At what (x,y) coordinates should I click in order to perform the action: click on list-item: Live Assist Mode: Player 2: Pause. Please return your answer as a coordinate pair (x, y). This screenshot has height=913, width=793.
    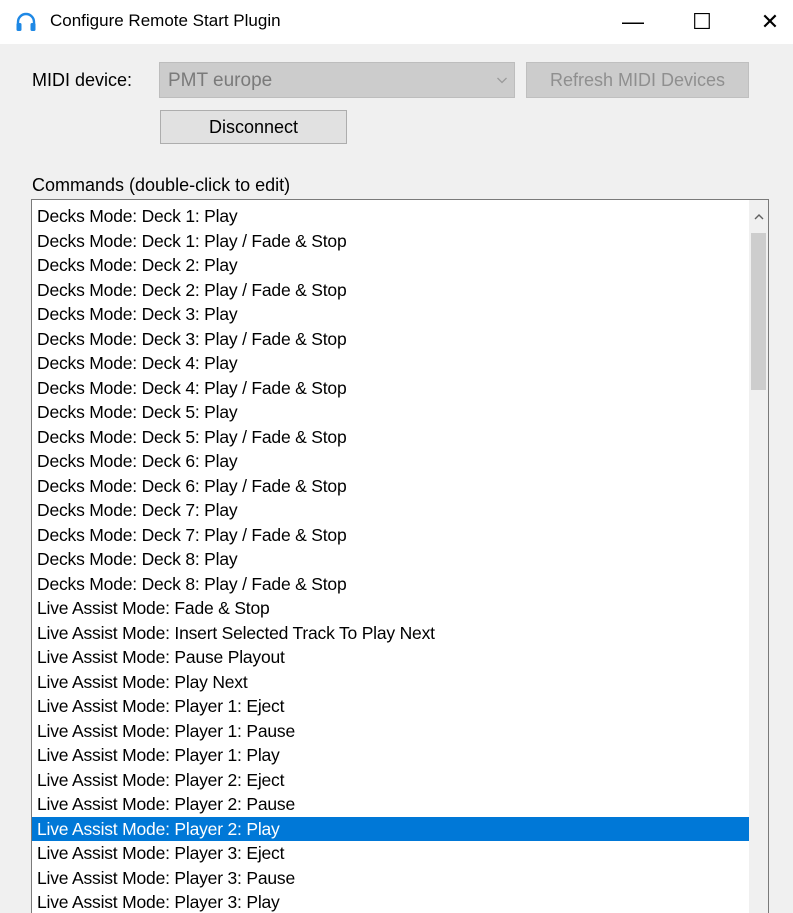
    Looking at the image, I should click on (391, 804).